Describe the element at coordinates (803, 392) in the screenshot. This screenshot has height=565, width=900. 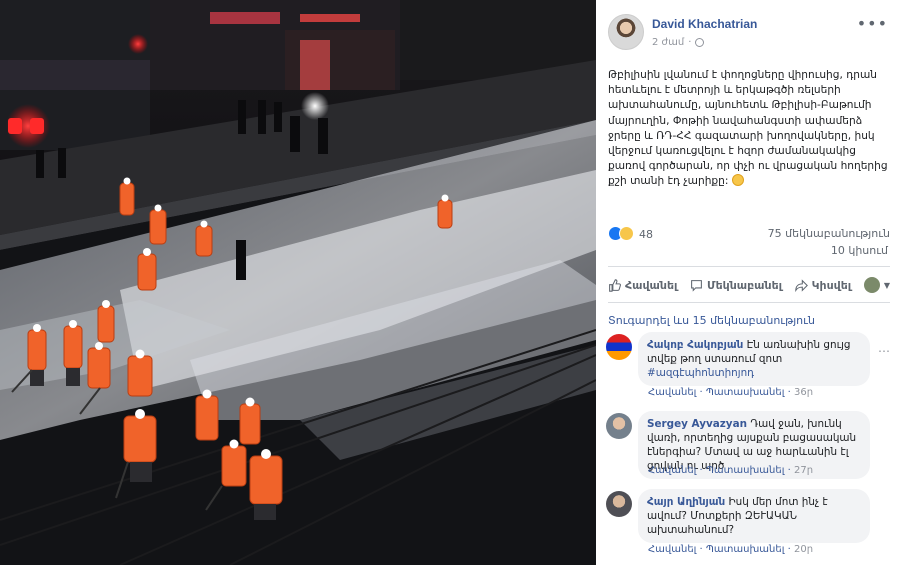
I see `comment-time: 36ր` at that location.